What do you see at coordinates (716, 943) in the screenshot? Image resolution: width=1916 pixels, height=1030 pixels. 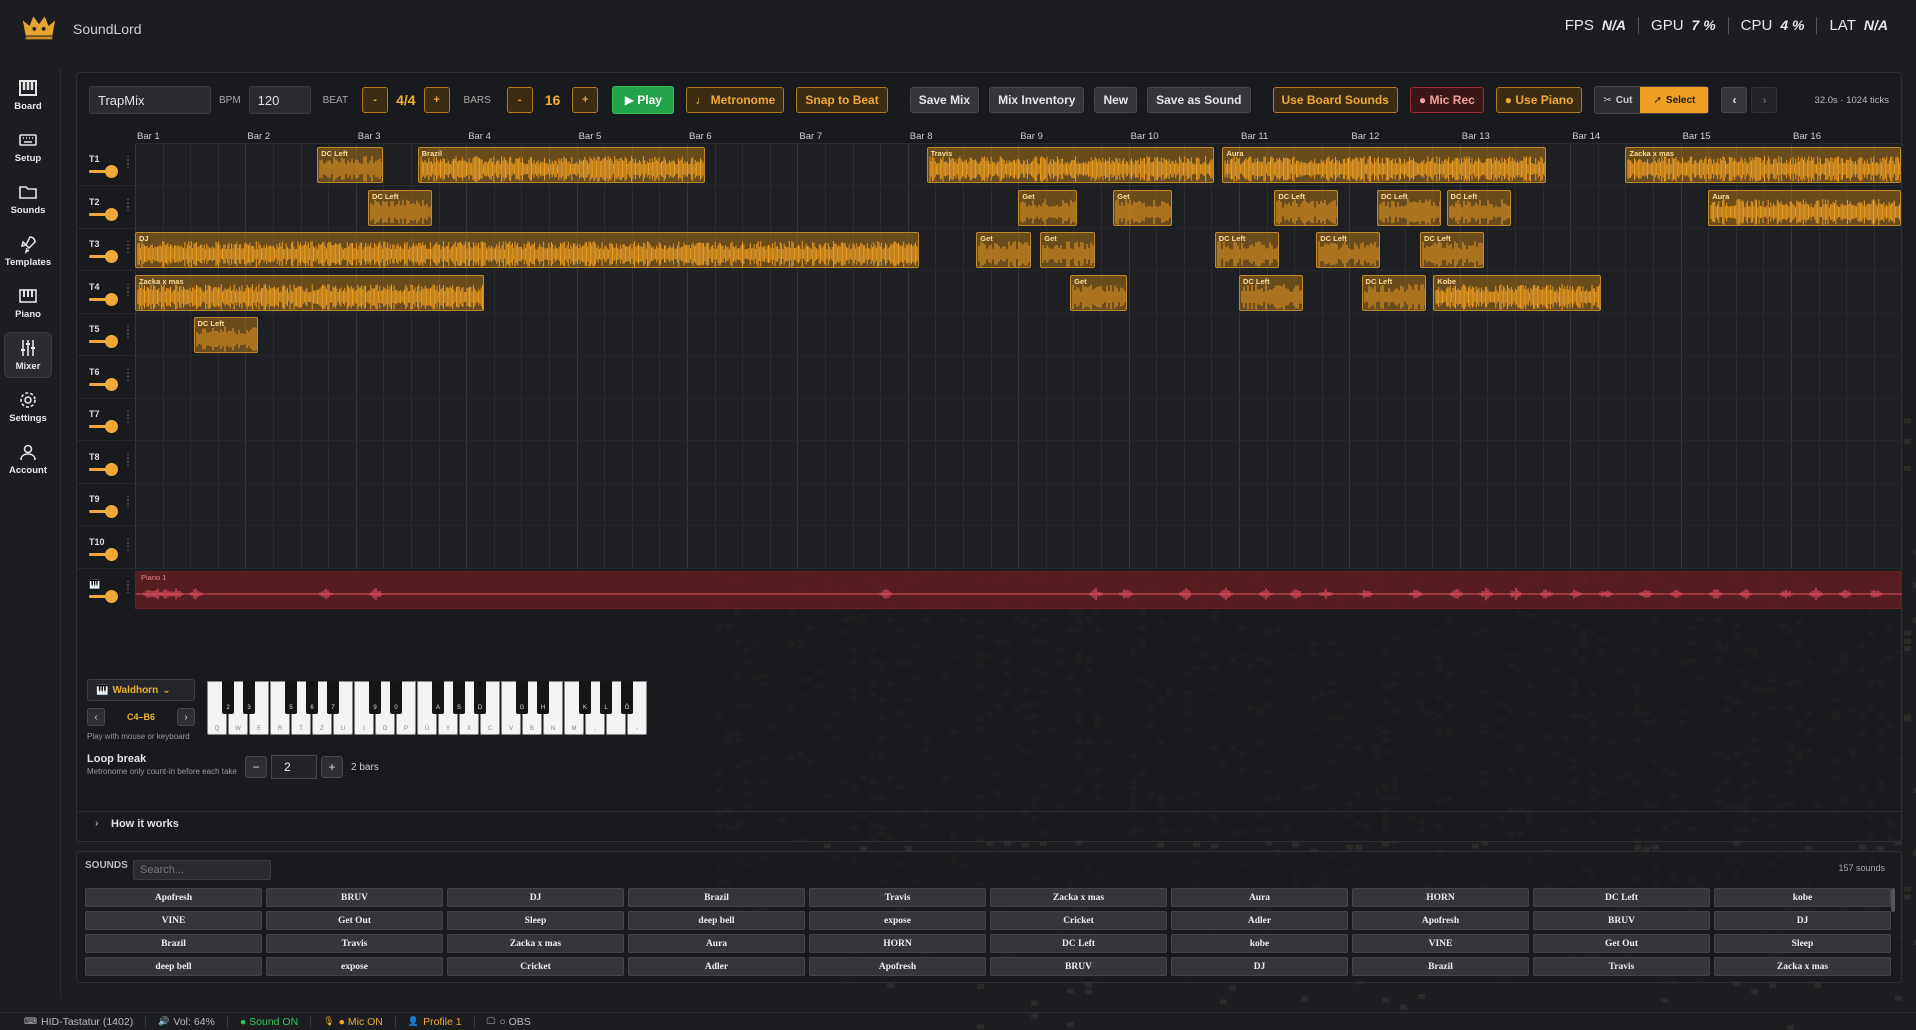 I see `sound-button: Aura` at bounding box center [716, 943].